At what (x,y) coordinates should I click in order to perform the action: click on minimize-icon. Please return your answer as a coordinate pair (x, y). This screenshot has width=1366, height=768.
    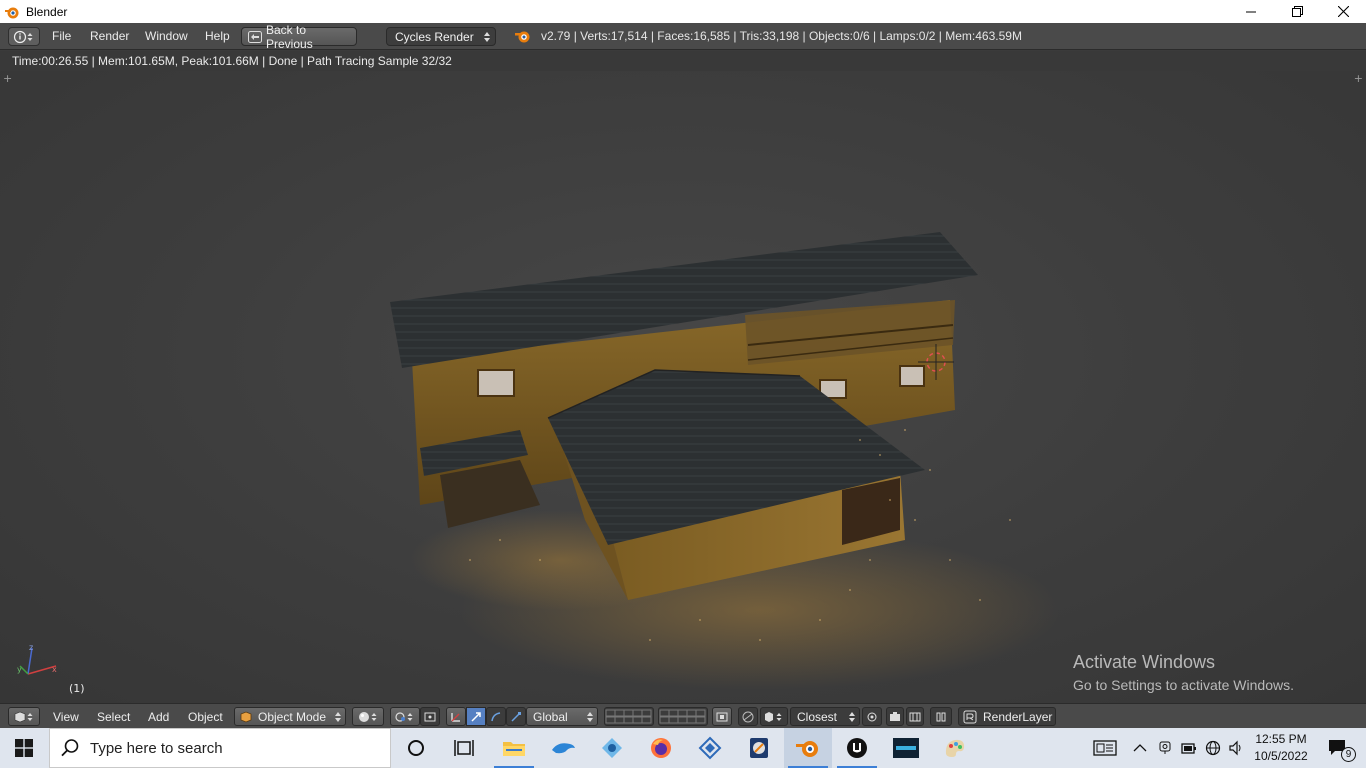
    Looking at the image, I should click on (1251, 11).